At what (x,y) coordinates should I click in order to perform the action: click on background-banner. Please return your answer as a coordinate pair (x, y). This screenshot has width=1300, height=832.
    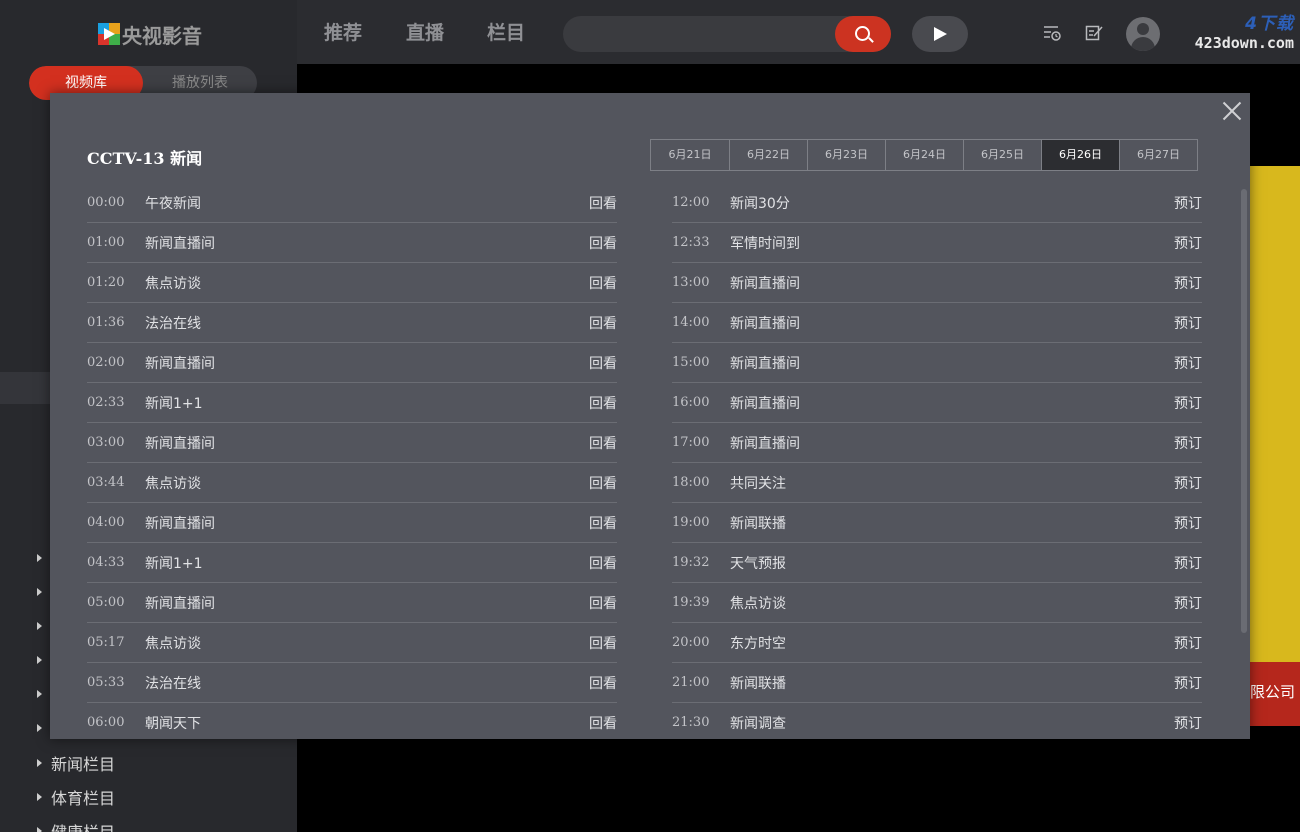
    Looking at the image, I should click on (1274, 446).